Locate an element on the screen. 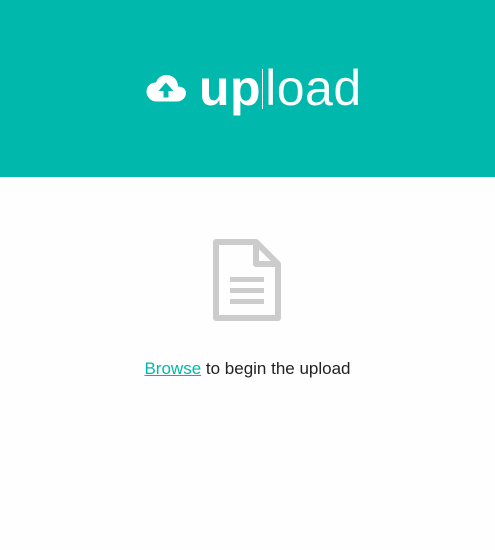 This screenshot has height=550, width=495. document-icon is located at coordinates (247, 280).